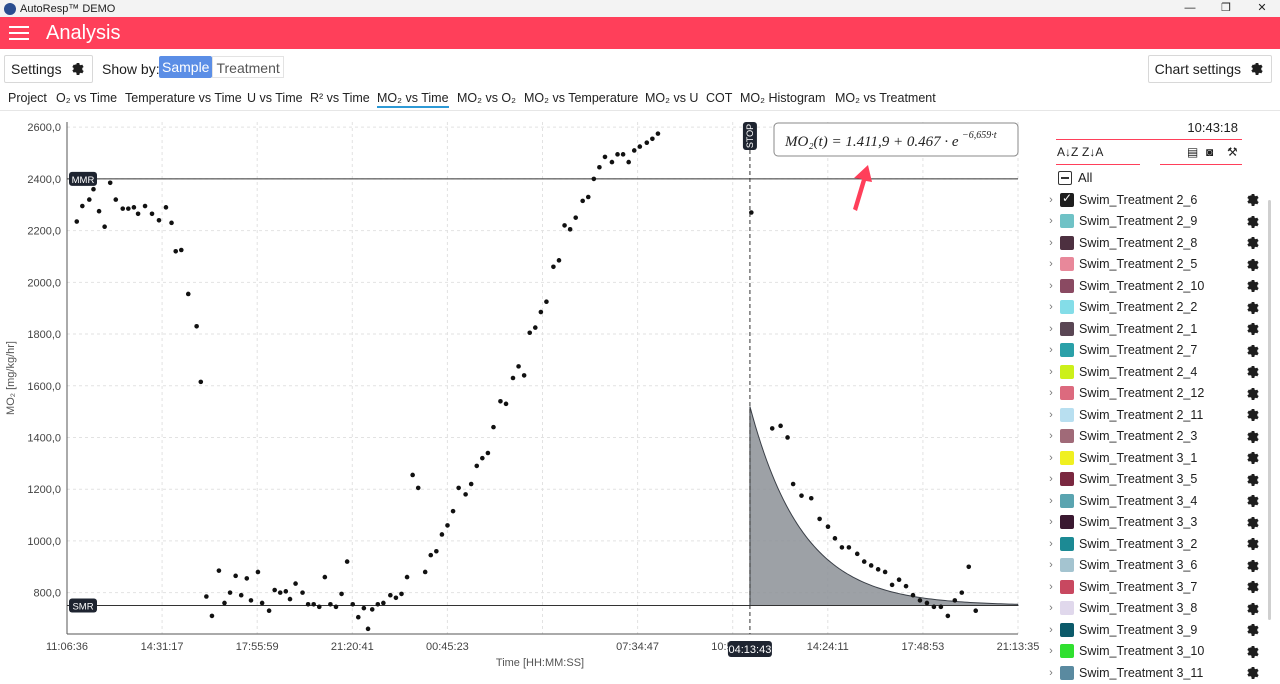  Describe the element at coordinates (1232, 152) in the screenshot. I see `wrench-icon: ⚒` at that location.